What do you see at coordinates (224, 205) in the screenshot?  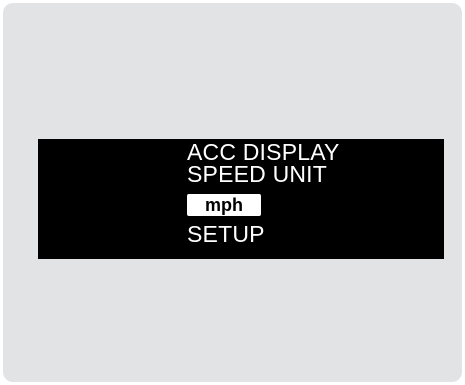 I see `speed-unit-option-selected: mph` at bounding box center [224, 205].